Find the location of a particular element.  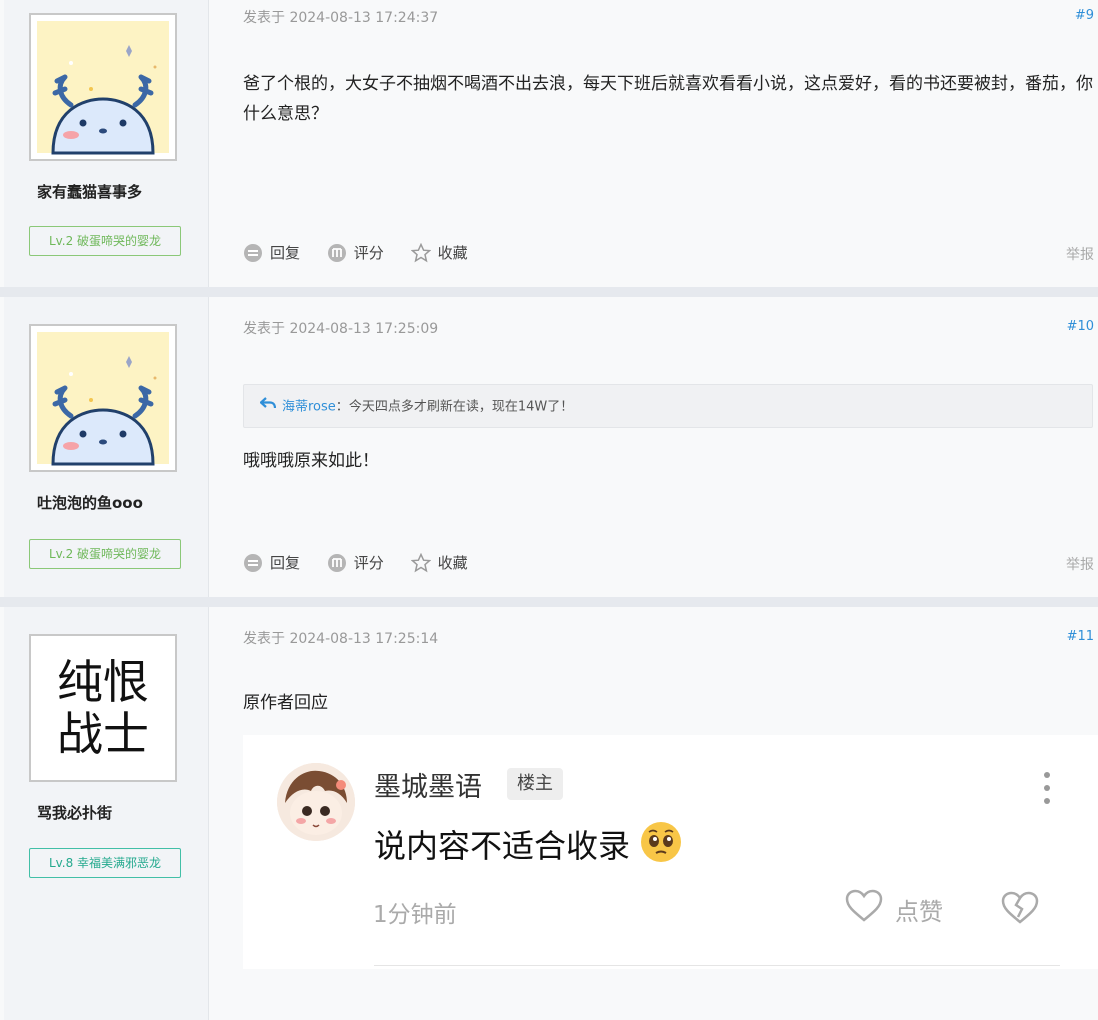

level-badge: Lv.8 幸福美满邪恶龙 is located at coordinates (105, 863).